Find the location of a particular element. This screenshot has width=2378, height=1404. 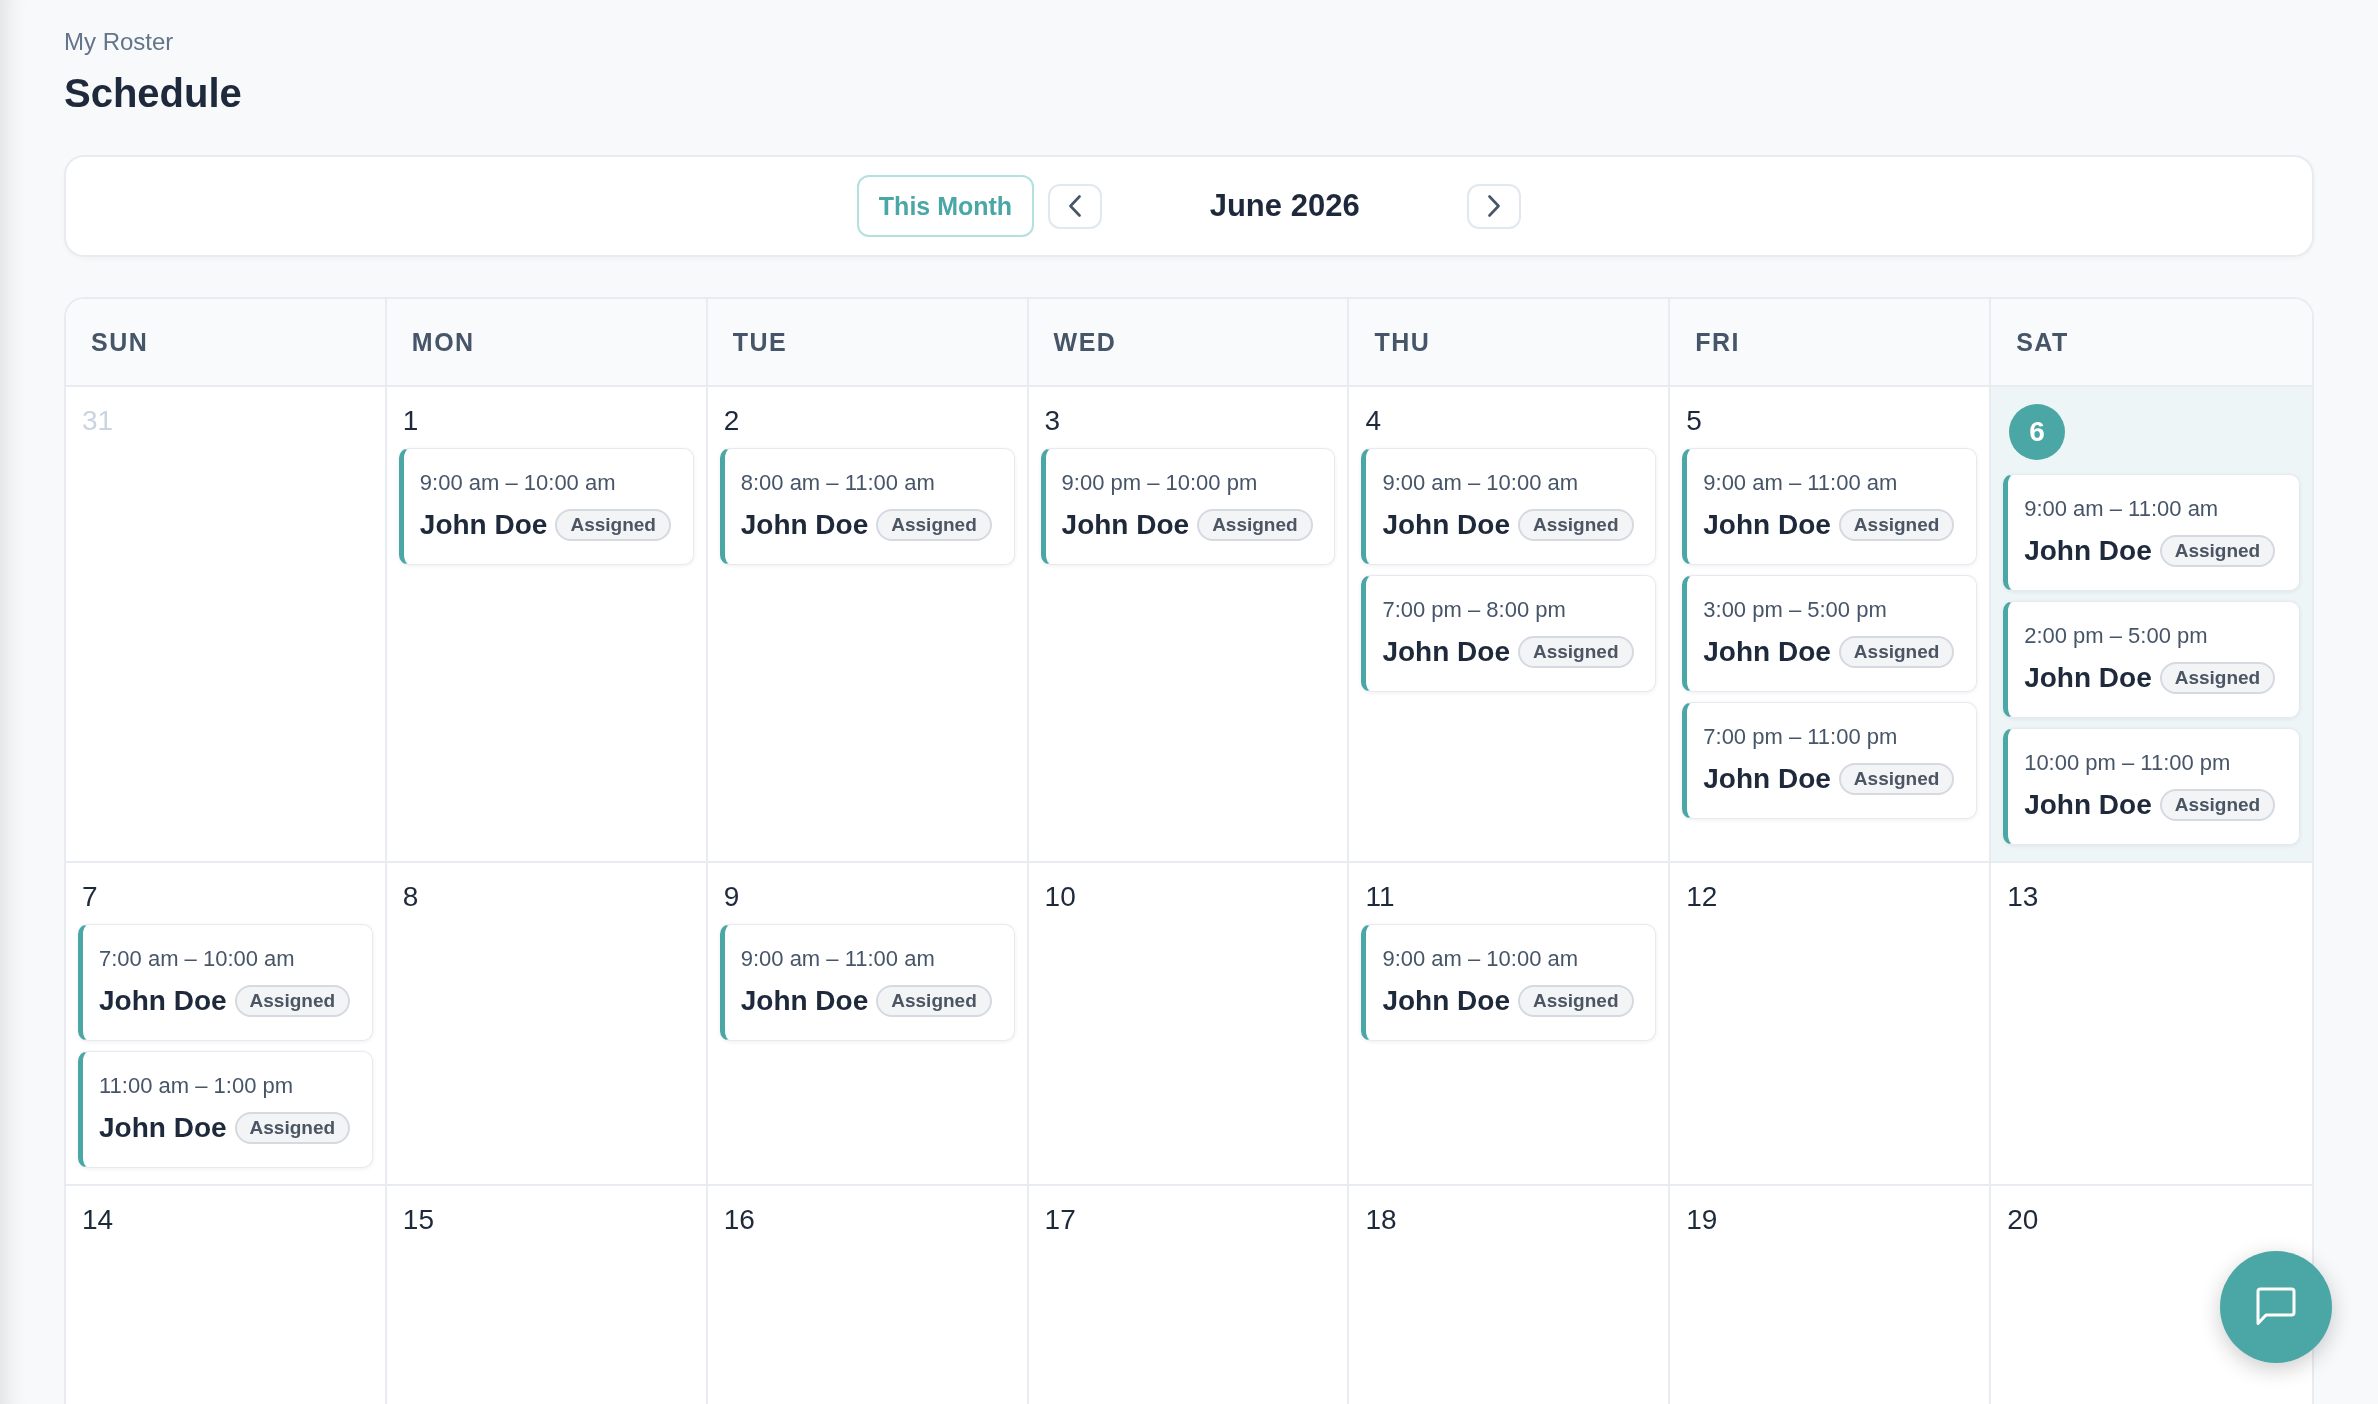

shift-time: 7:00 pm – 8:00 pm is located at coordinates (1474, 610).